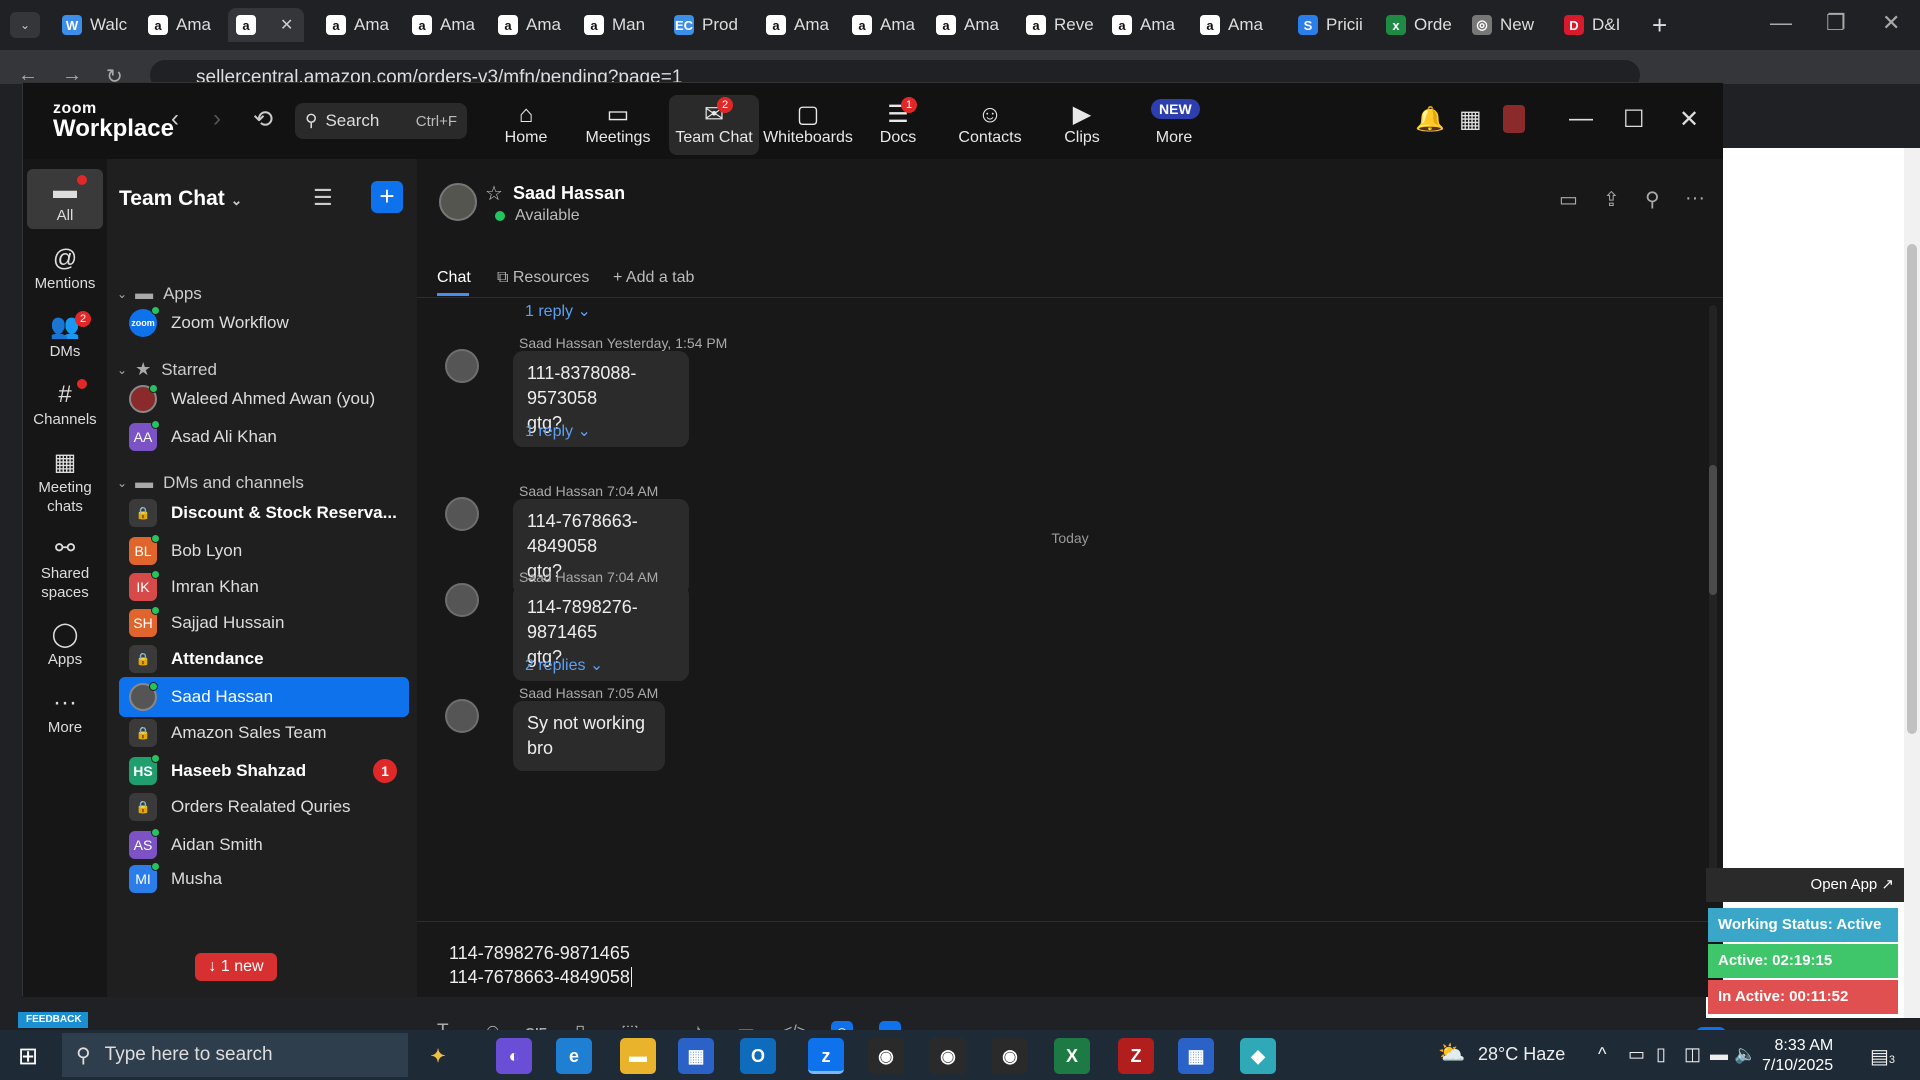 The width and height of the screenshot is (1920, 1080). I want to click on rail-item-shared-spaces: ⚯ Shared spaces, so click(65, 564).